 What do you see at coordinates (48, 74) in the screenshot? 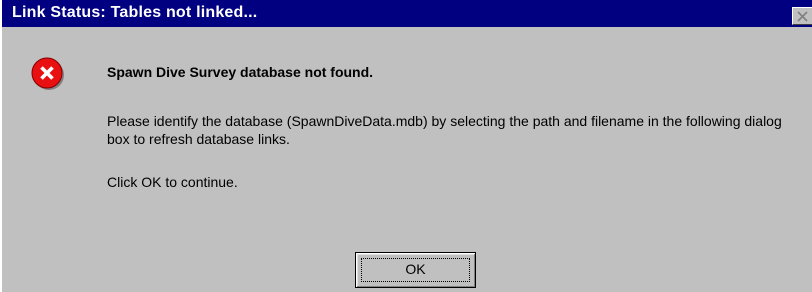
I see `error-icon` at bounding box center [48, 74].